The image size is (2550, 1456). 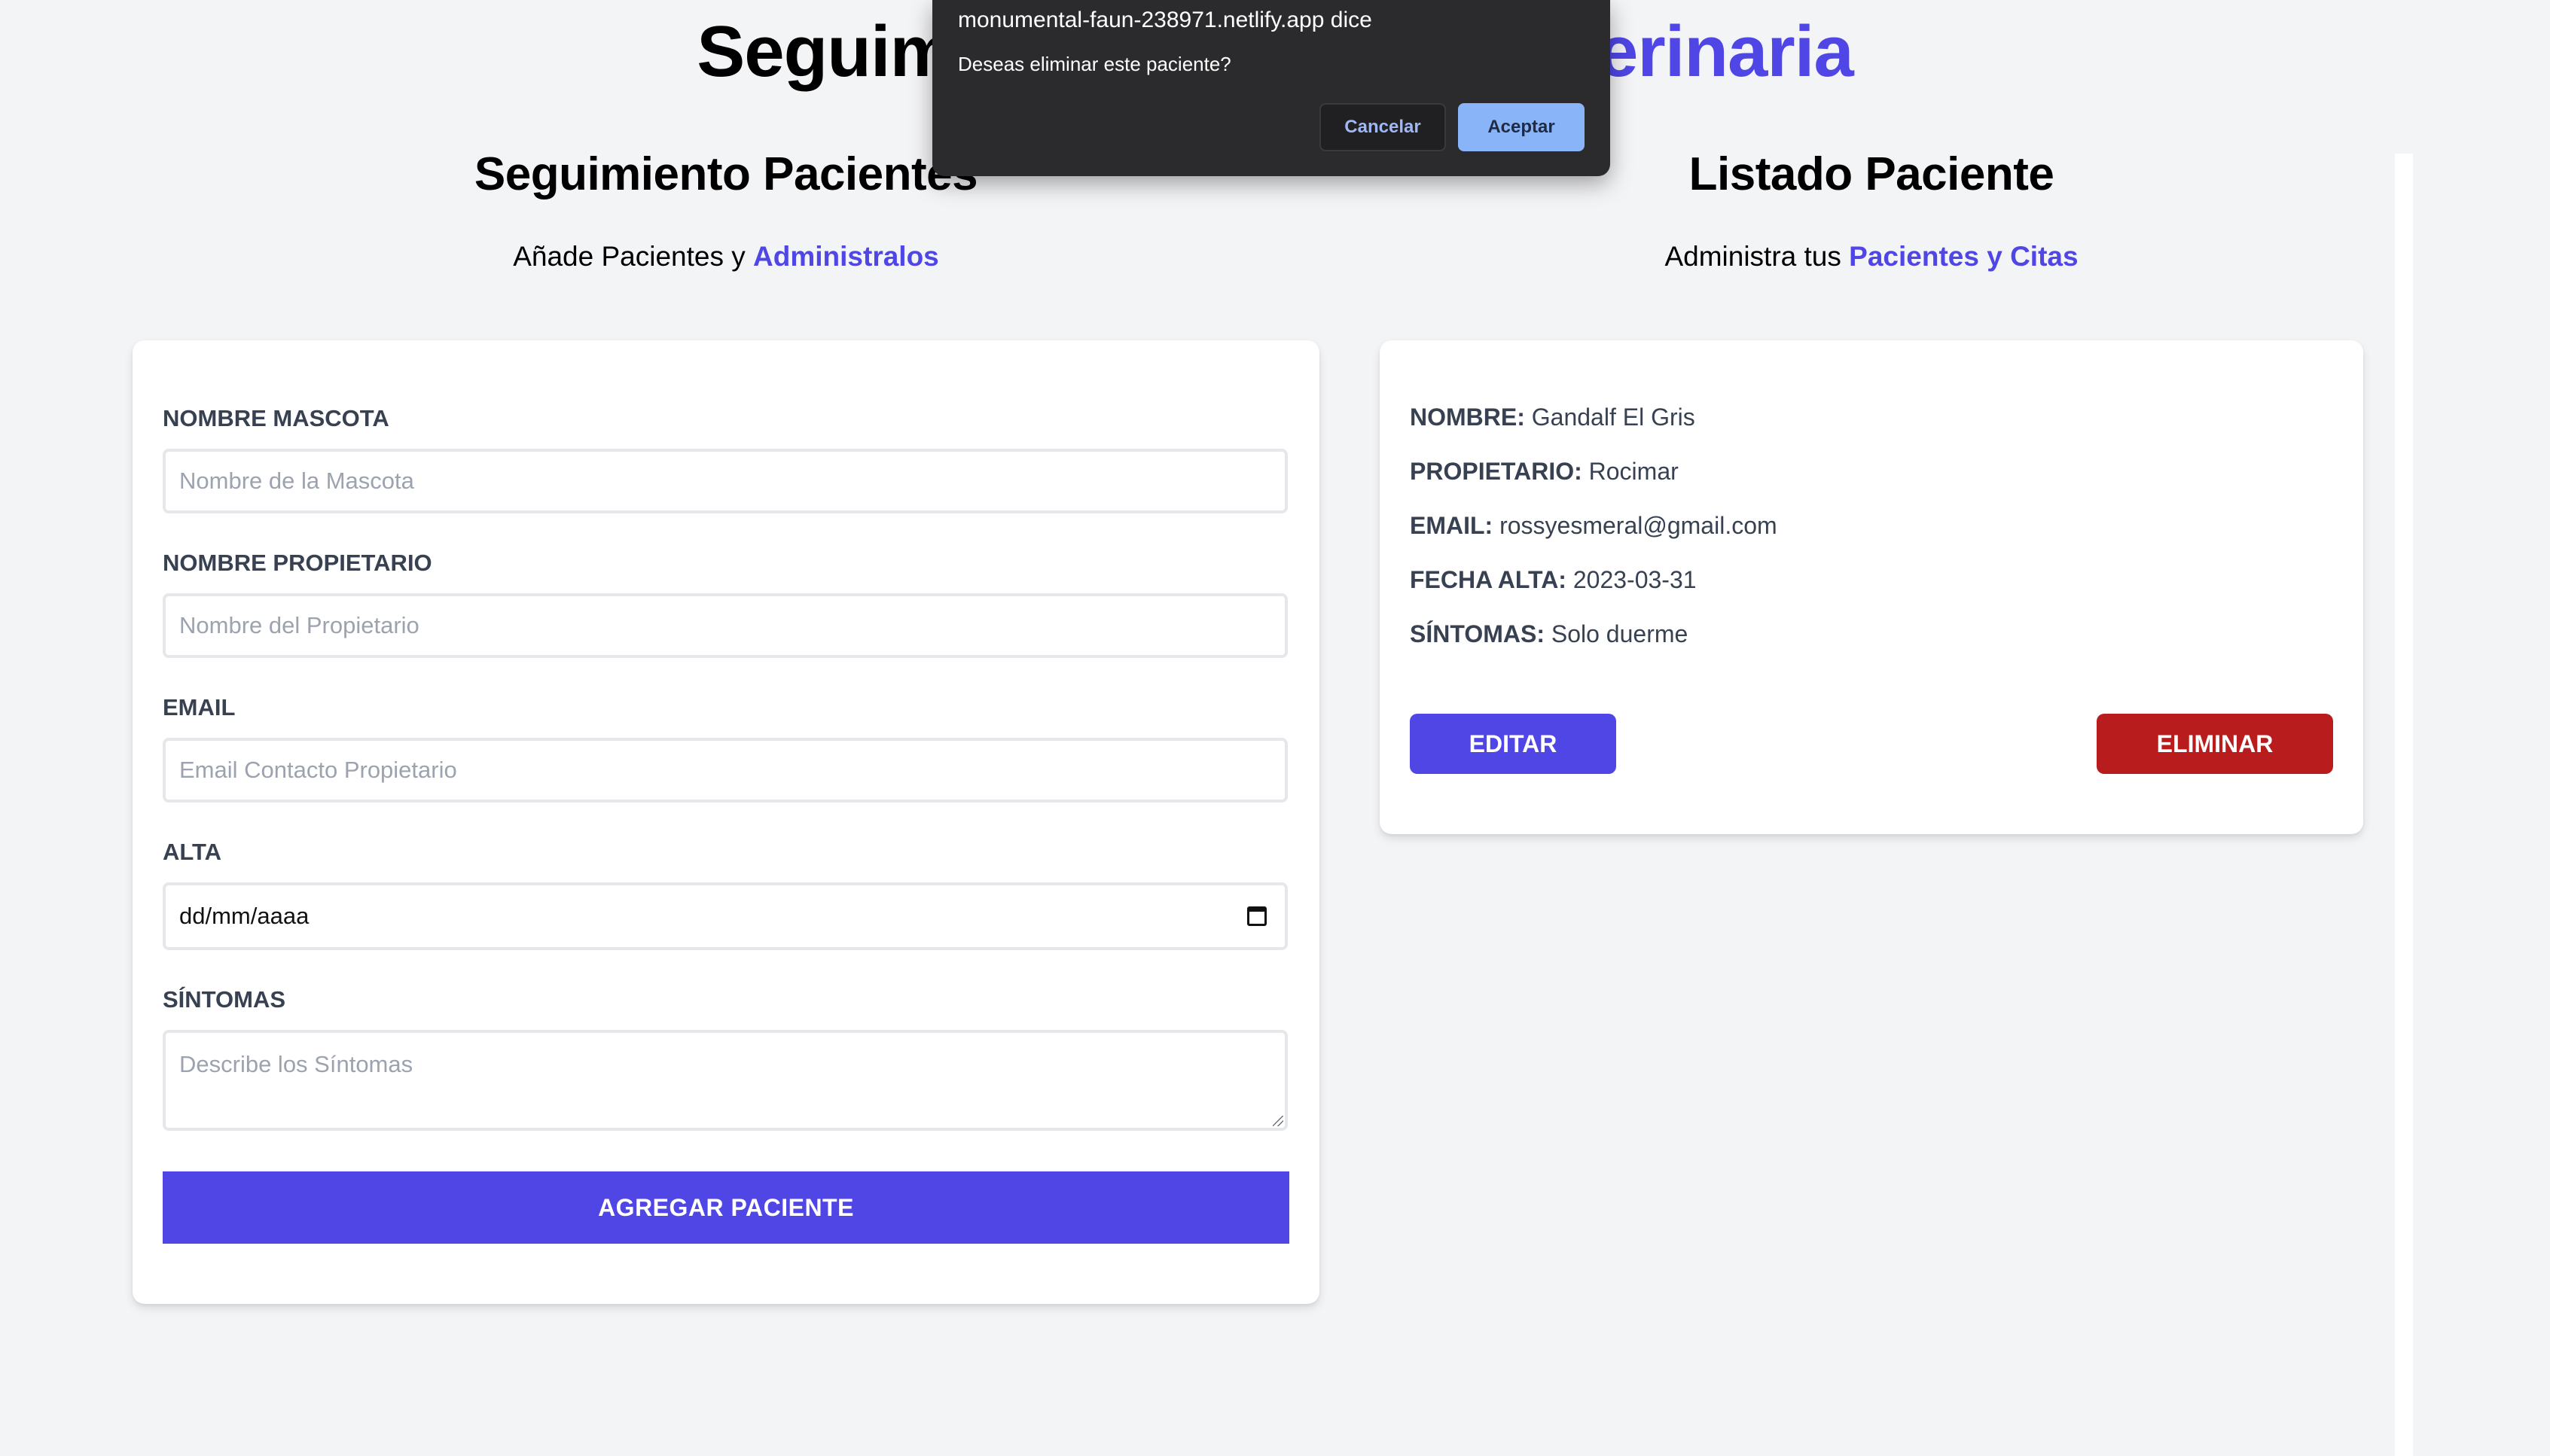 What do you see at coordinates (276, 418) in the screenshot?
I see `pet-name-label: NOMBRE MASCOTA` at bounding box center [276, 418].